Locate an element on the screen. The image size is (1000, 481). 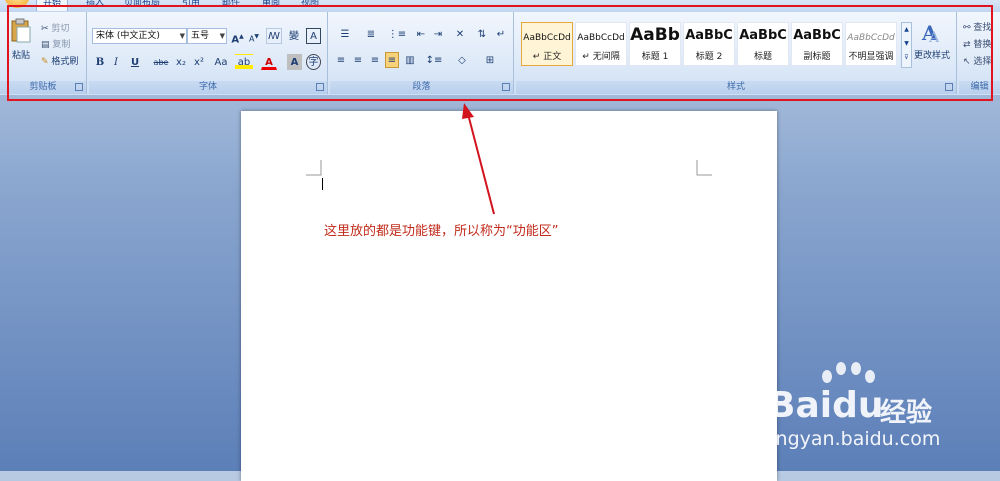
baidu-logo: Baidu is located at coordinates (825, 405).